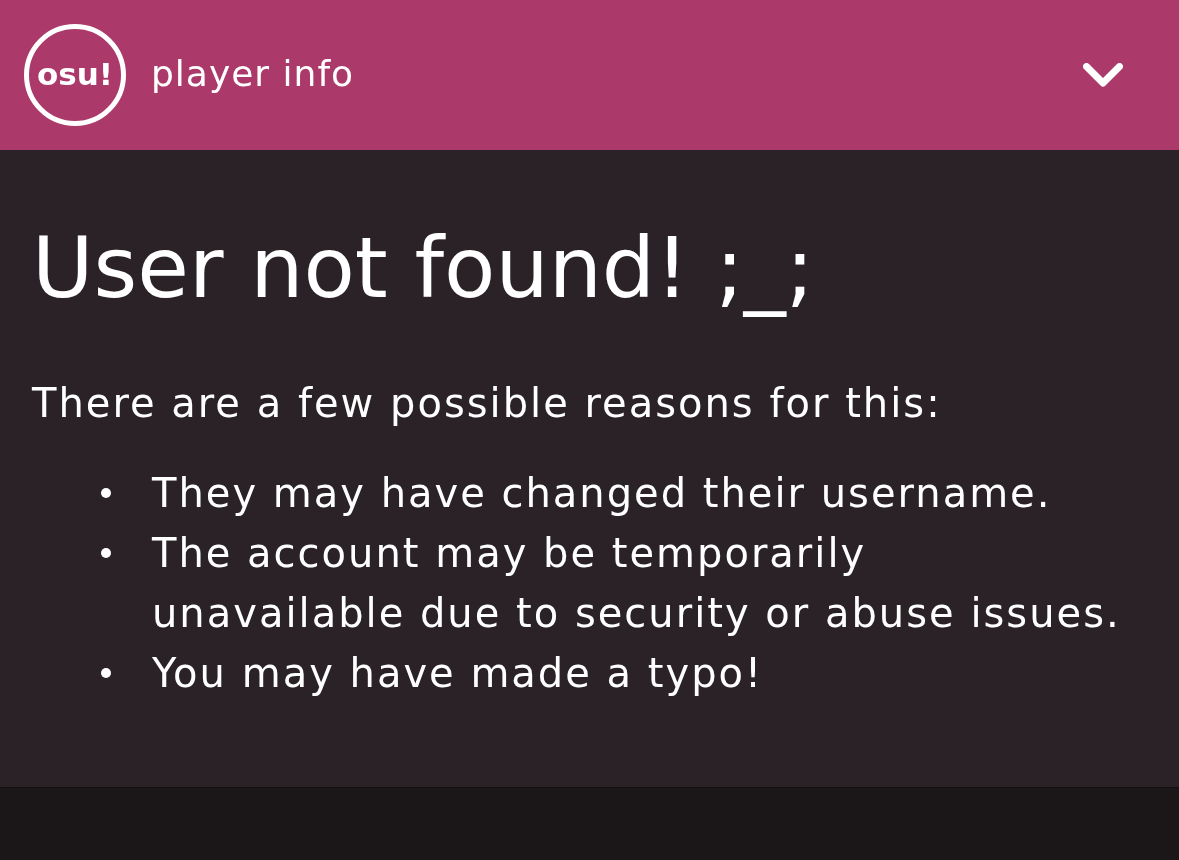  What do you see at coordinates (75, 75) in the screenshot?
I see `logo-badge: osu!` at bounding box center [75, 75].